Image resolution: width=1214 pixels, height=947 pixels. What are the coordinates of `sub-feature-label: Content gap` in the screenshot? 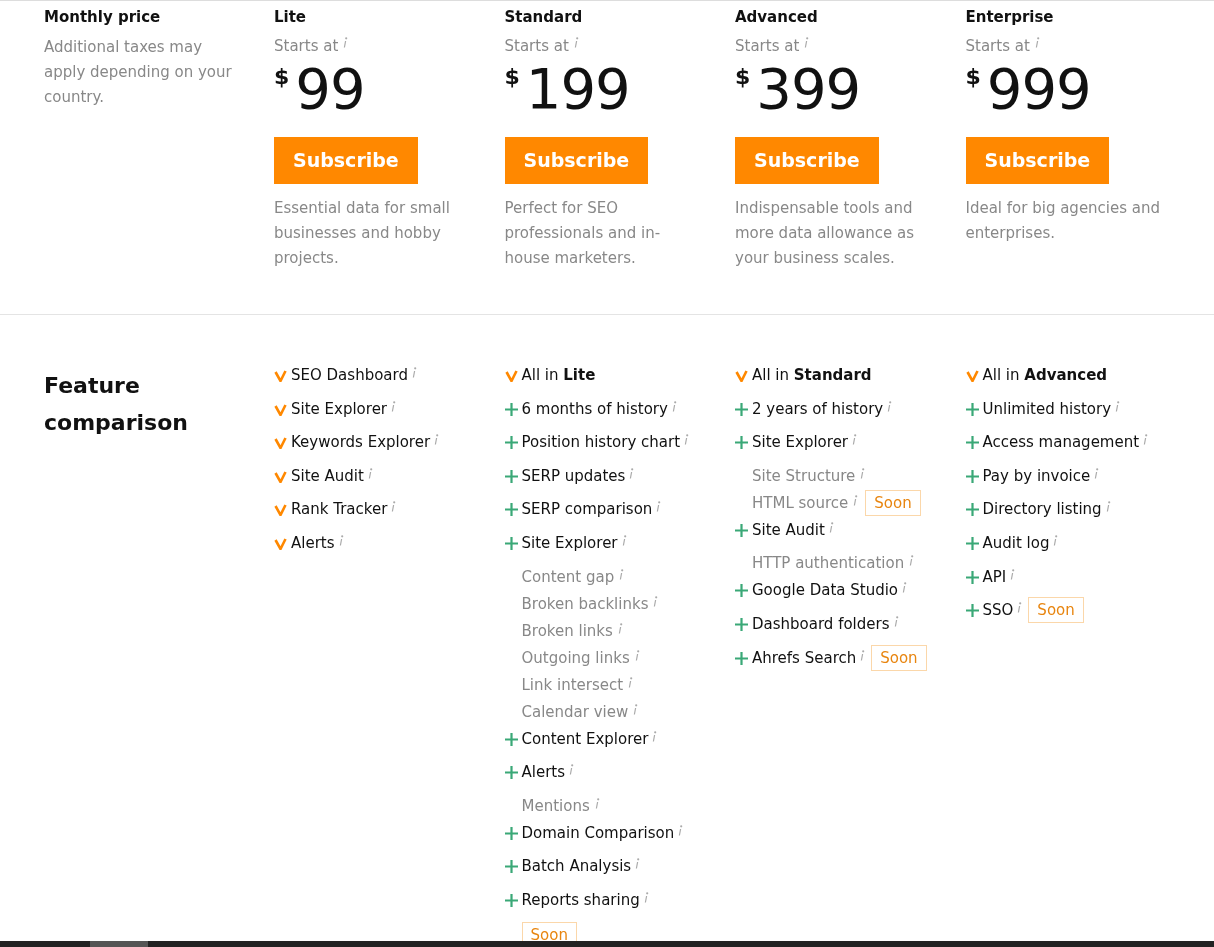 It's located at (568, 576).